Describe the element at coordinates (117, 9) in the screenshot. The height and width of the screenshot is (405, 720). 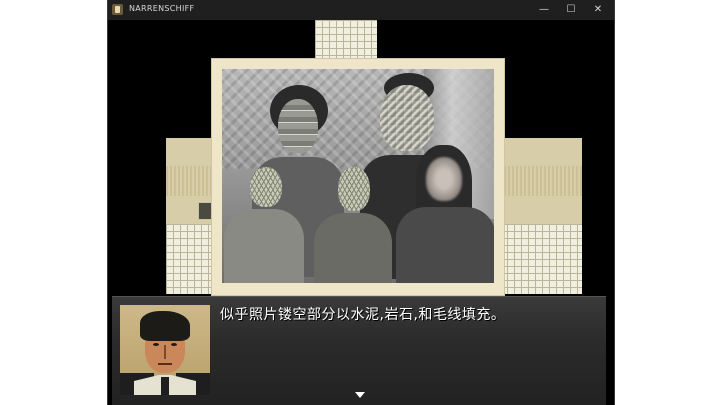
I see `app-icon` at that location.